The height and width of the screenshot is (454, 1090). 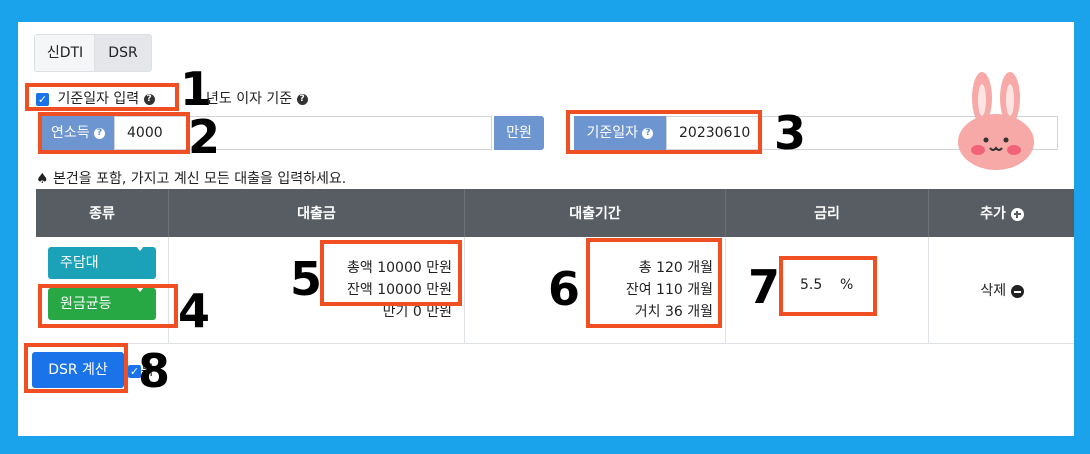 I want to click on marker-6: 6, so click(x=564, y=289).